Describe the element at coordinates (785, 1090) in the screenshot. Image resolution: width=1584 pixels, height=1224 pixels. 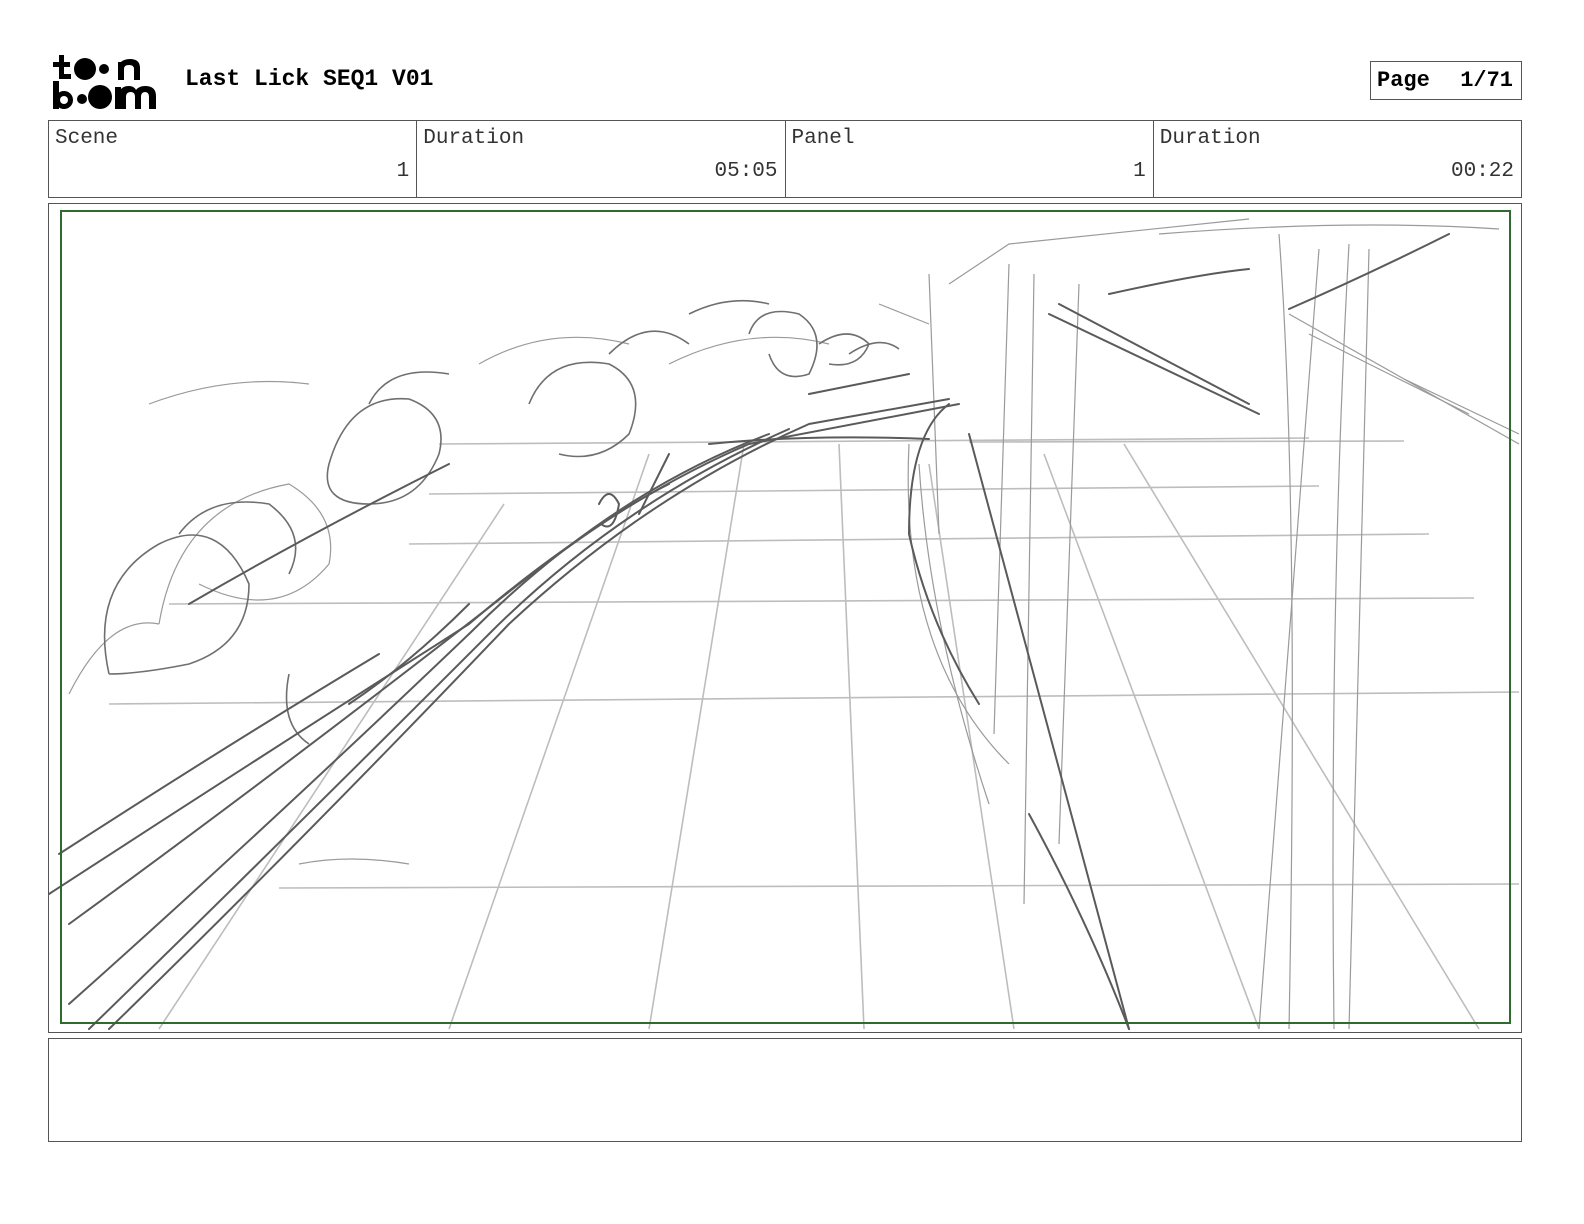
I see `action-notes-box` at that location.